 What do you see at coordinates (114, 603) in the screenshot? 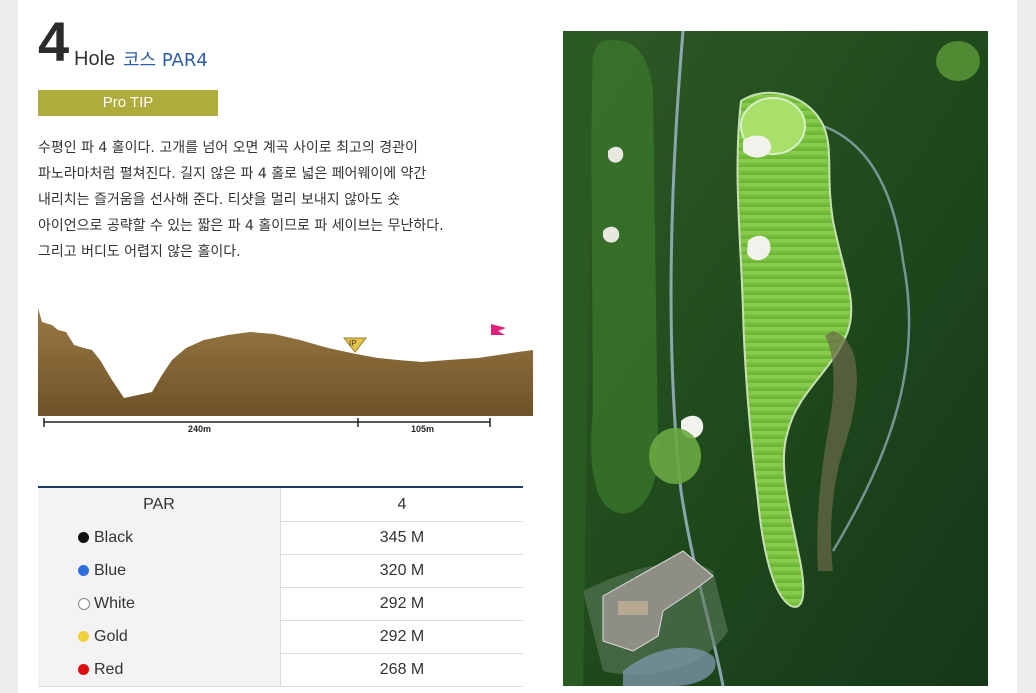
I see `tee-name: White` at bounding box center [114, 603].